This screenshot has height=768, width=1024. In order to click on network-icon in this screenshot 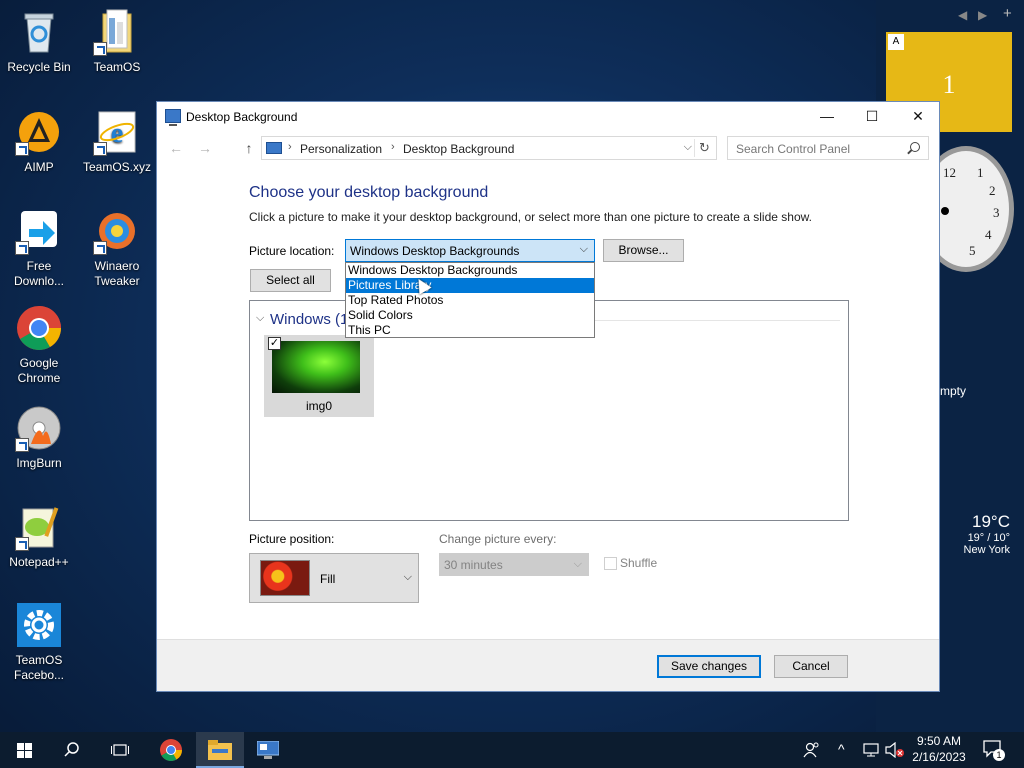, I will do `click(871, 750)`.